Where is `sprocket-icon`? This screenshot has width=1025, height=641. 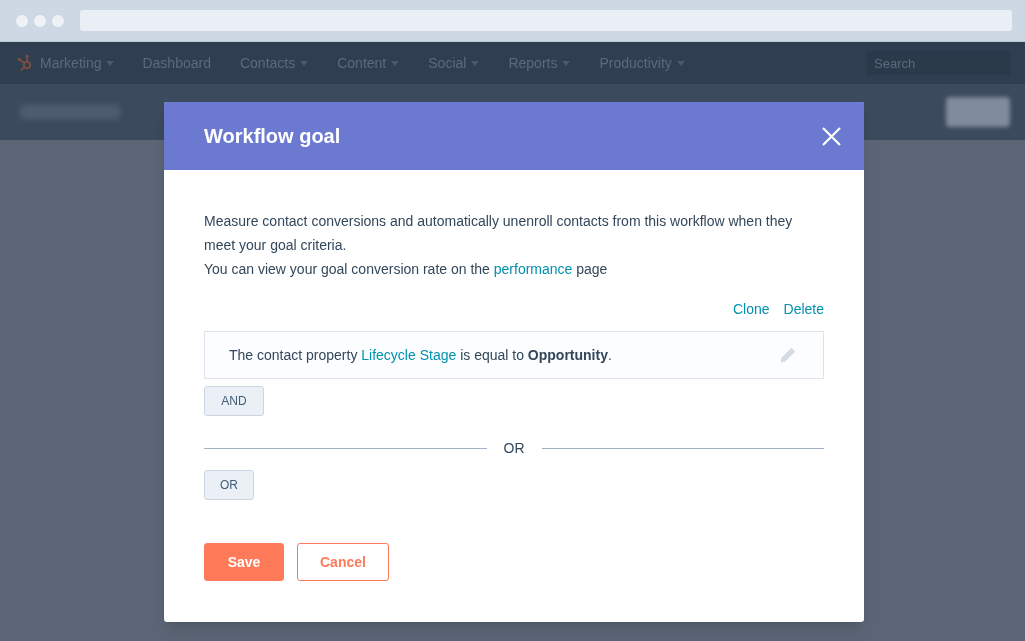
sprocket-icon is located at coordinates (25, 63).